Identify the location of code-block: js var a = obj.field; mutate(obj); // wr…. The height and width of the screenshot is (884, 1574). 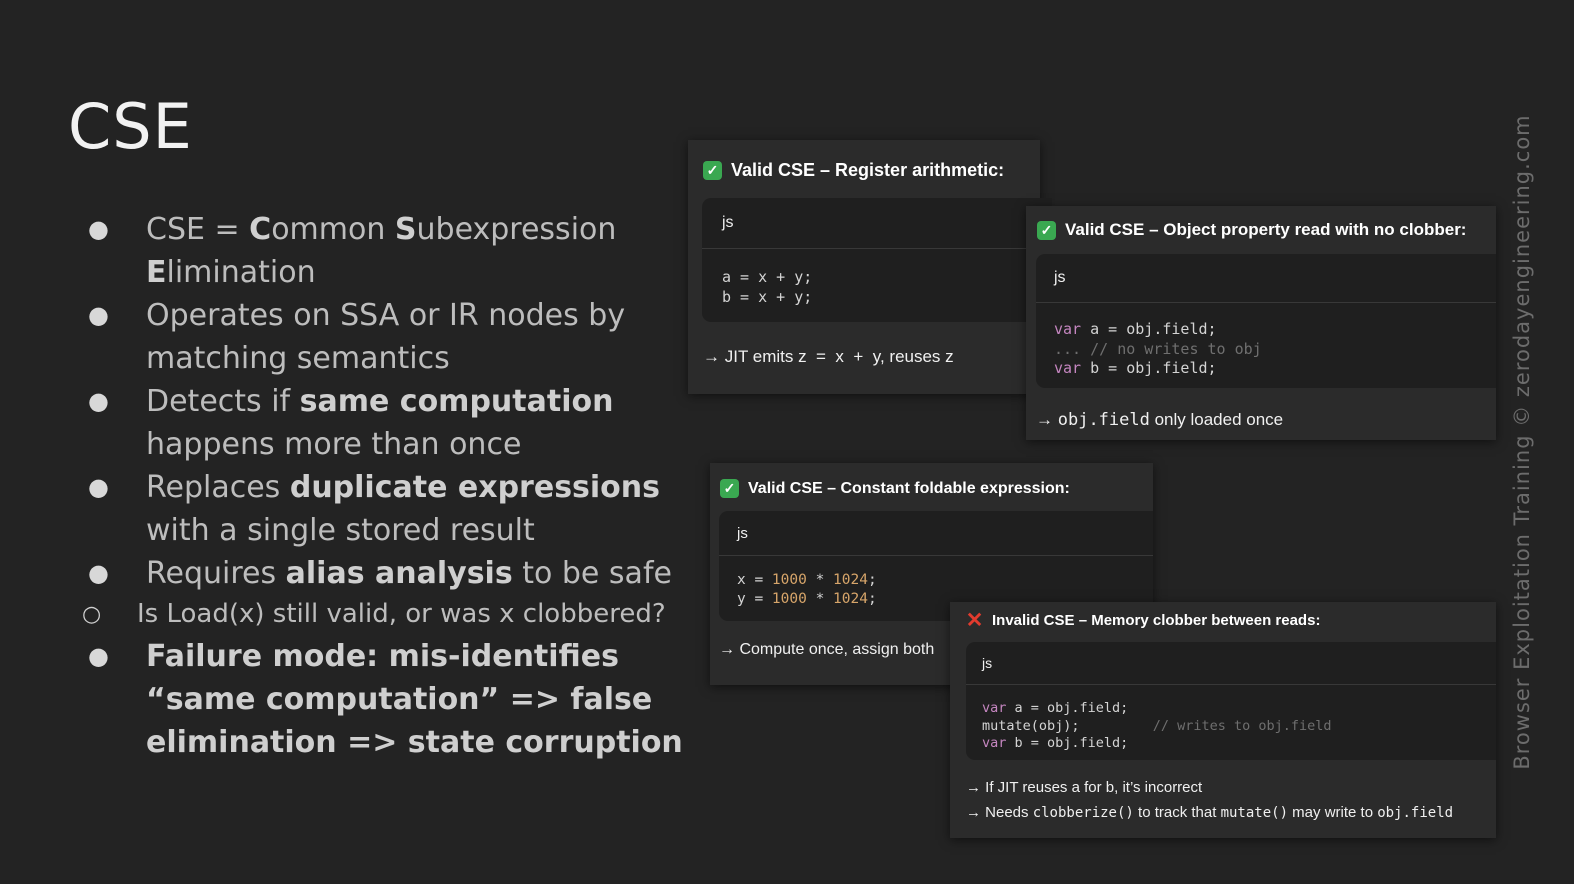
(1231, 701).